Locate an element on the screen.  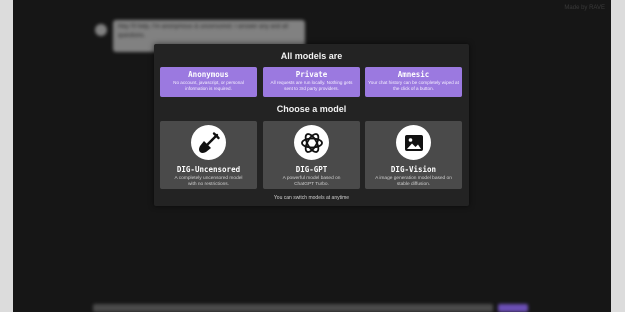
switch-models-note: You can switch models at anytime is located at coordinates (311, 198).